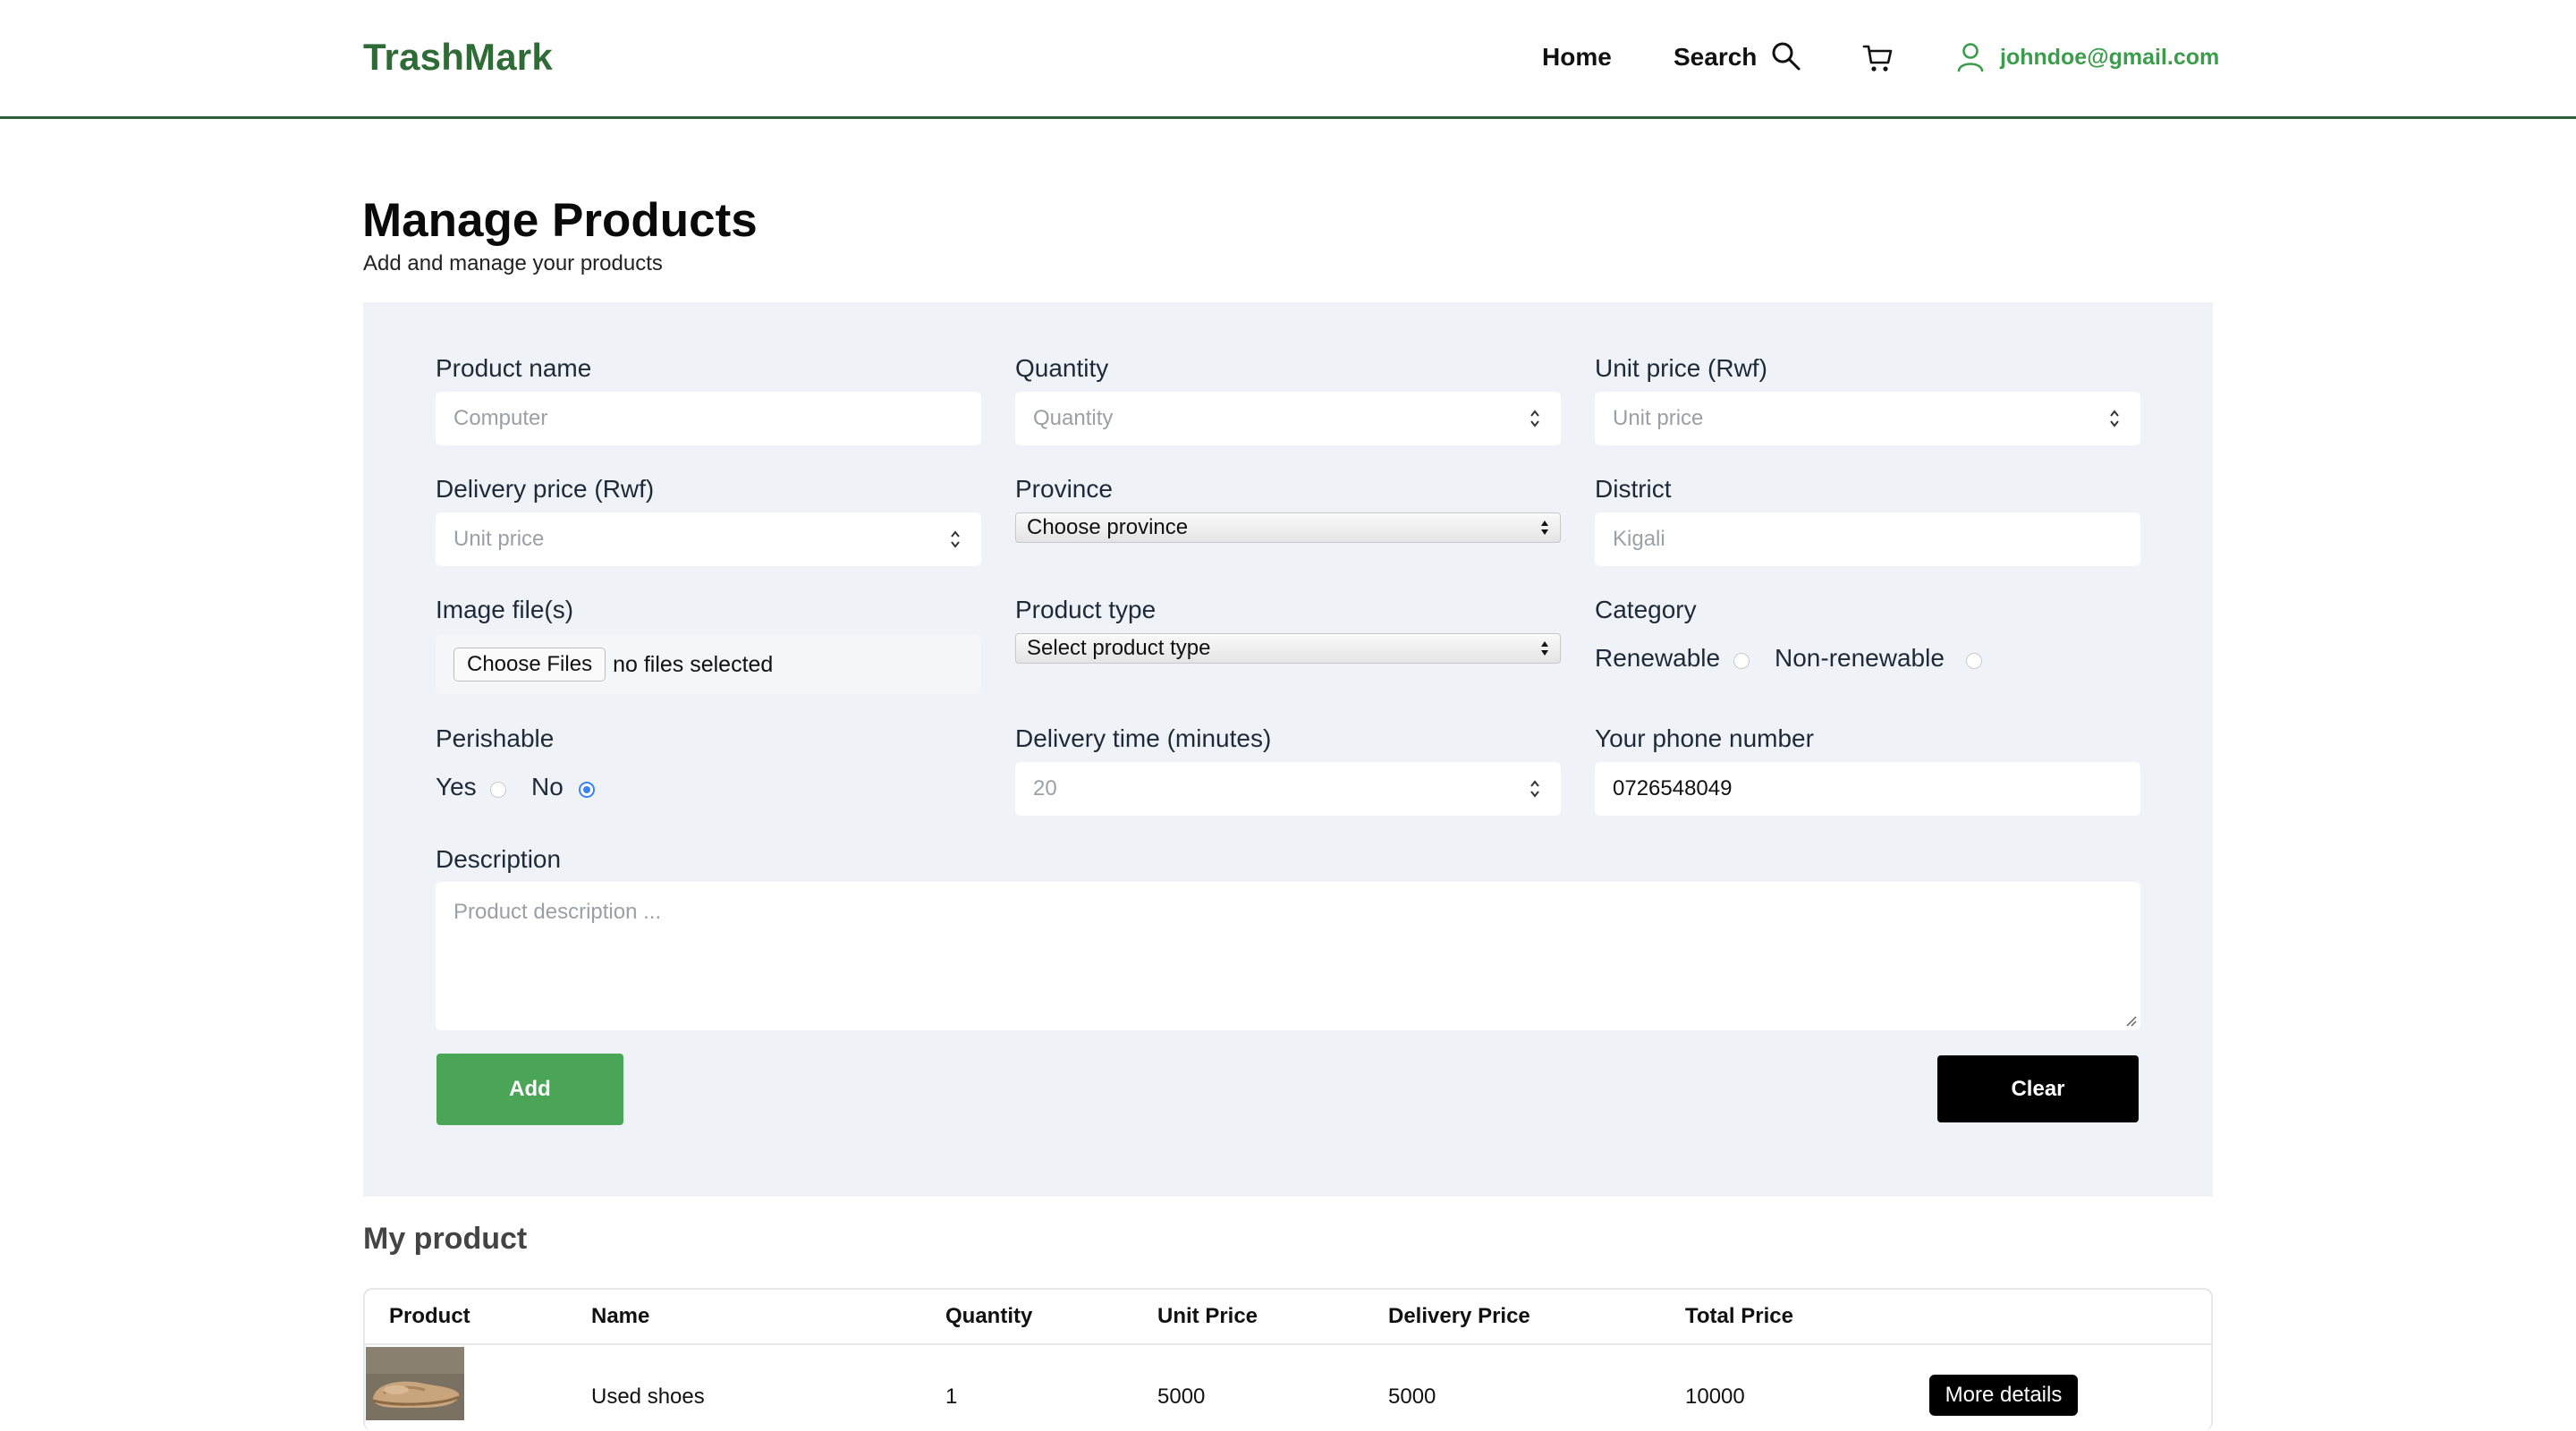 Image resolution: width=2576 pixels, height=1431 pixels. Describe the element at coordinates (1288, 527) in the screenshot. I see `province-select: Choose province` at that location.